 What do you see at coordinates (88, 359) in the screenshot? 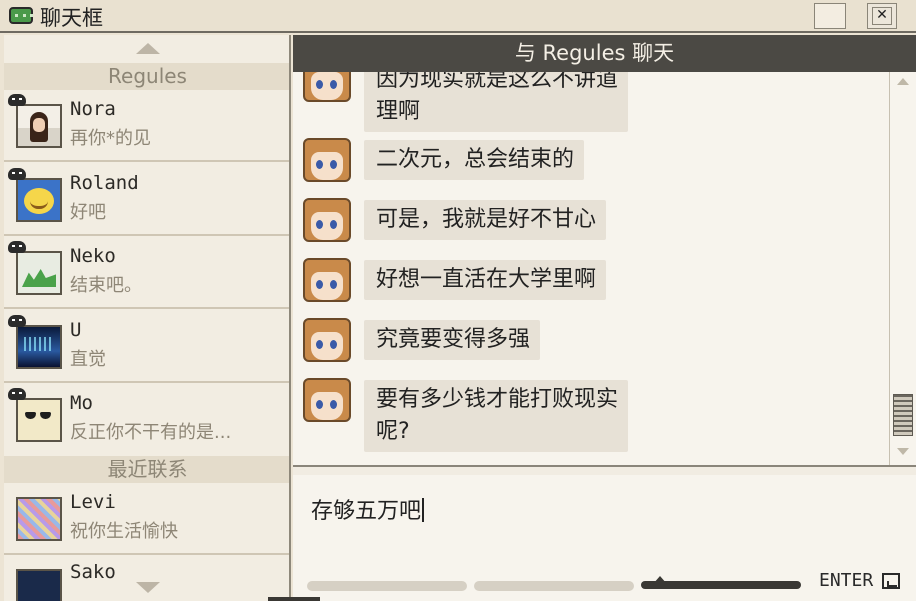
I see `contact-last-message: 直觉` at bounding box center [88, 359].